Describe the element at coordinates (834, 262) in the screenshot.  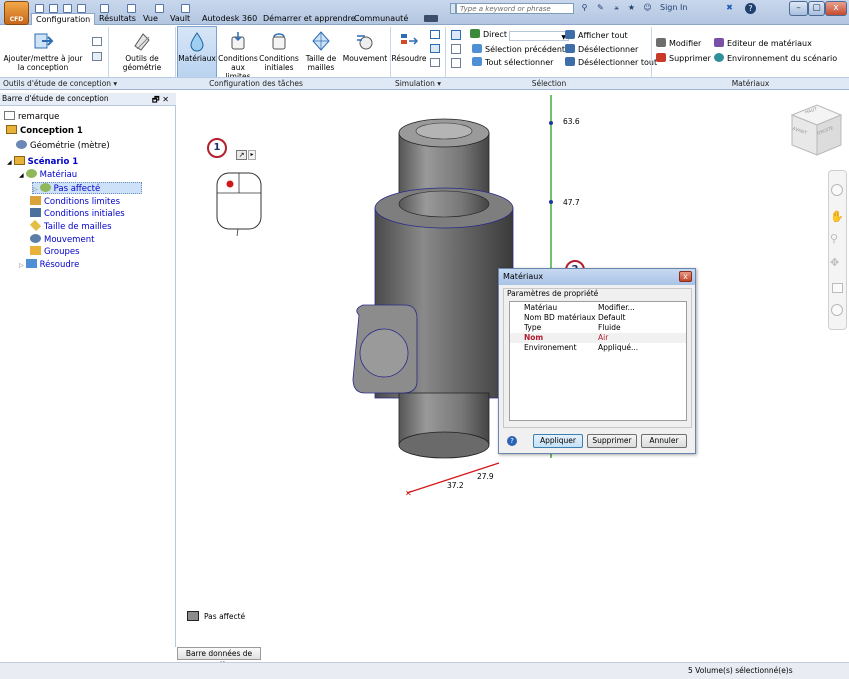
I see `orbit-icon: ✥` at that location.